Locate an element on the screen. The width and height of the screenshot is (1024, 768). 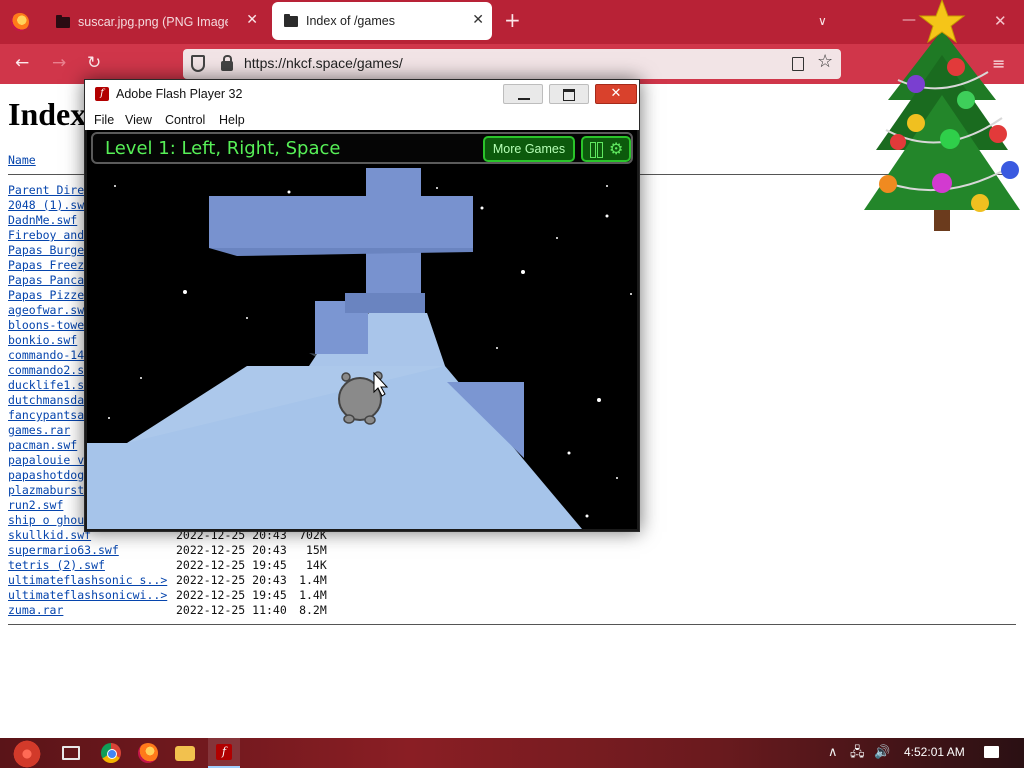
file-link: ultimateflashsonicwi..> is located at coordinates (92, 595).